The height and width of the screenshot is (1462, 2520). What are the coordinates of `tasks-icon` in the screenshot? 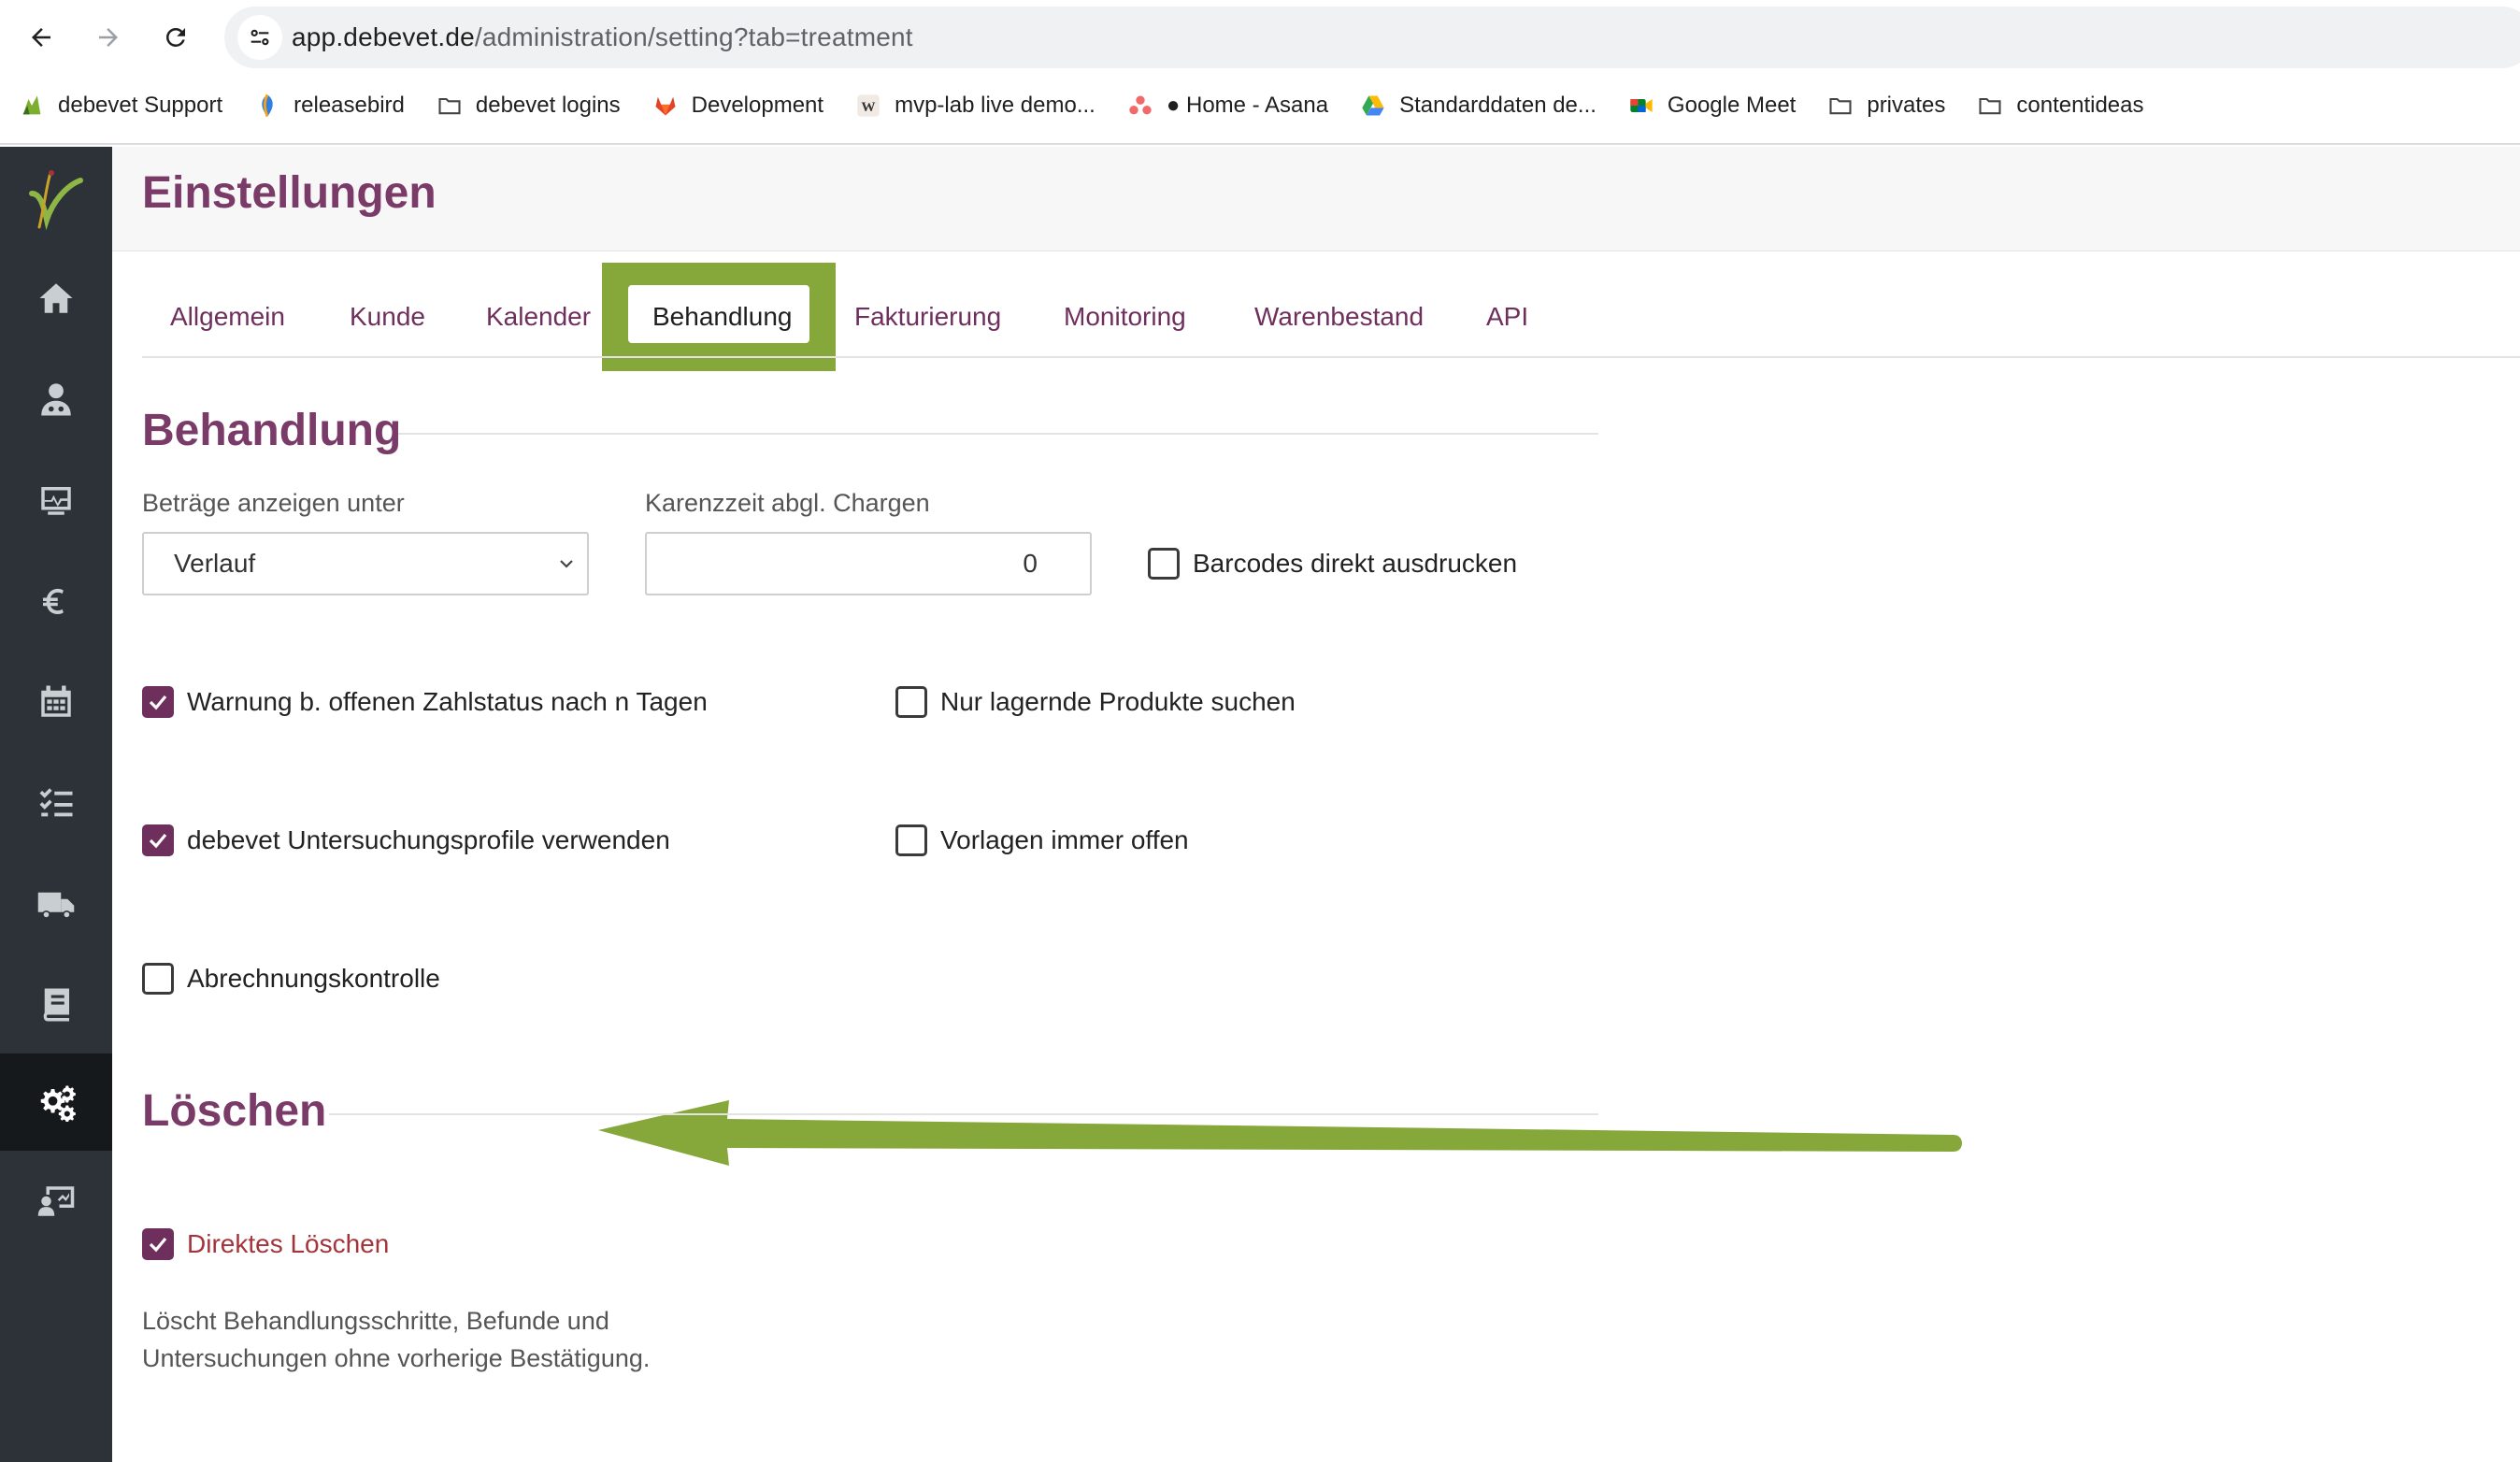 It's located at (56, 802).